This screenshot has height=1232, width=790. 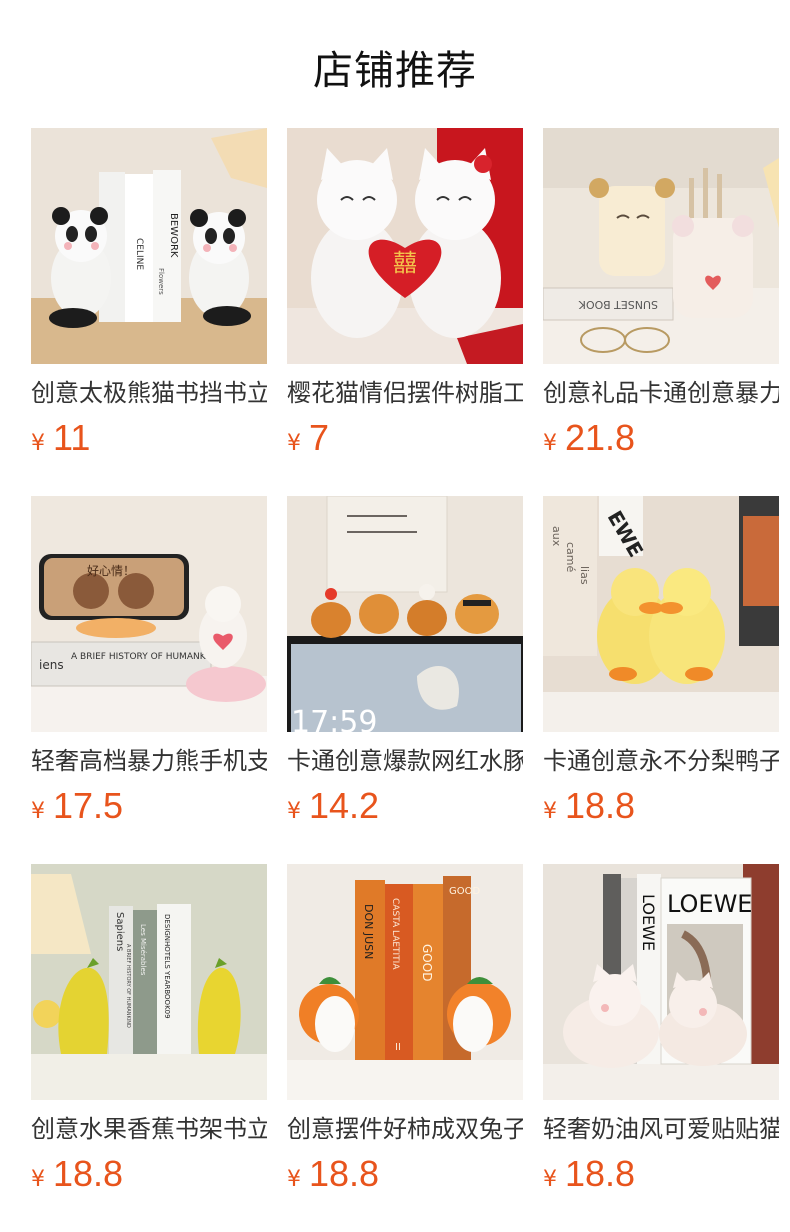 I want to click on bear-pen-holder-image: SUNSET BOOK, so click(x=661, y=246).